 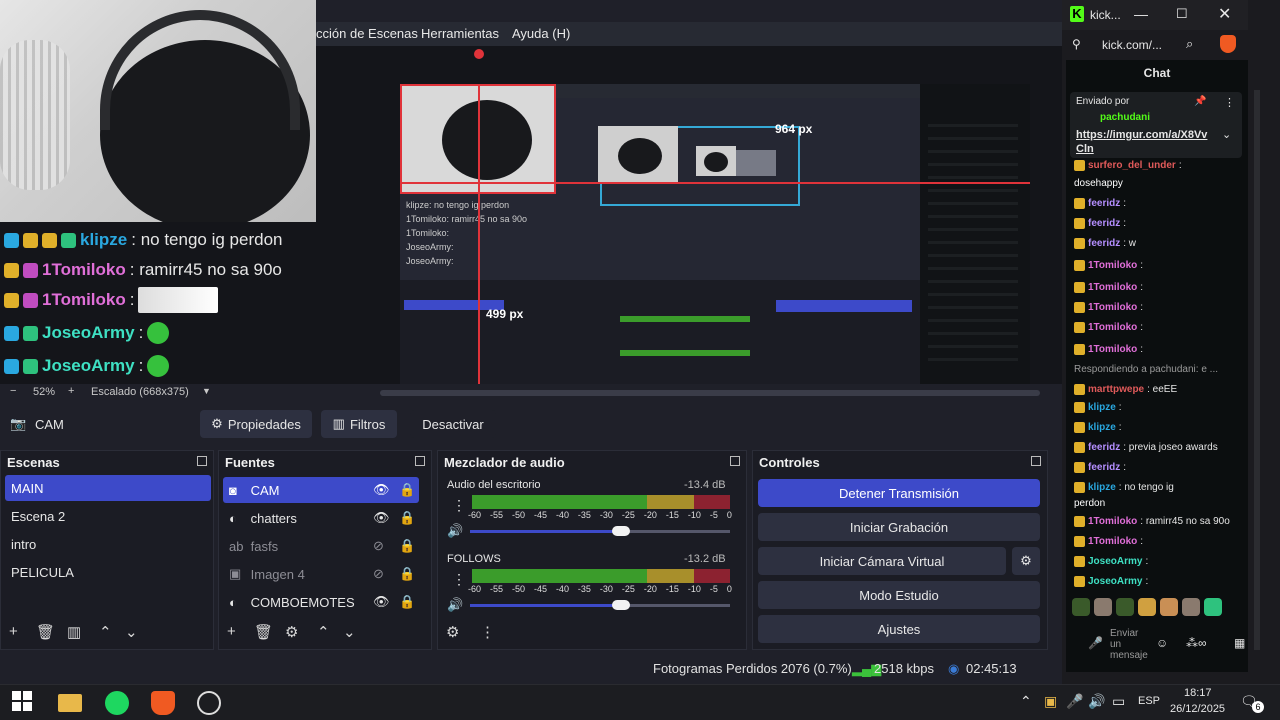 What do you see at coordinates (452, 632) in the screenshot?
I see `advanced-audio-icon: ⚙` at bounding box center [452, 632].